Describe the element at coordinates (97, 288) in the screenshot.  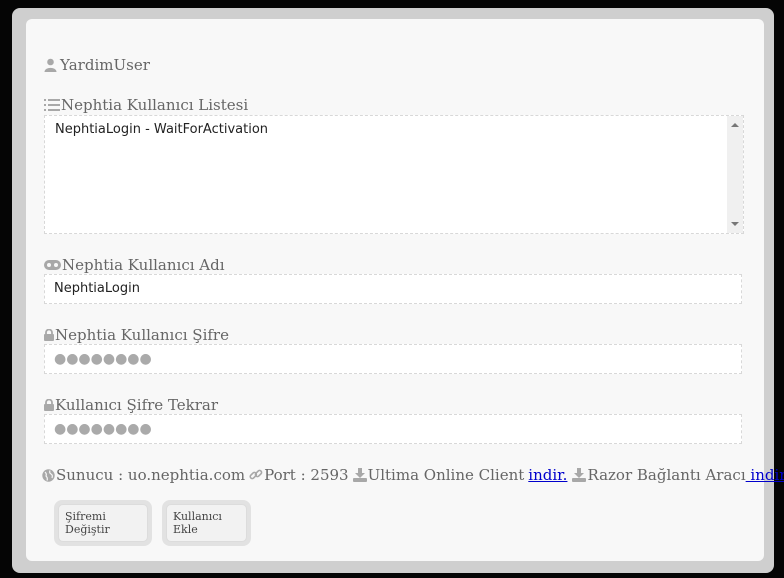
I see `username-value: NephtiaLogin` at that location.